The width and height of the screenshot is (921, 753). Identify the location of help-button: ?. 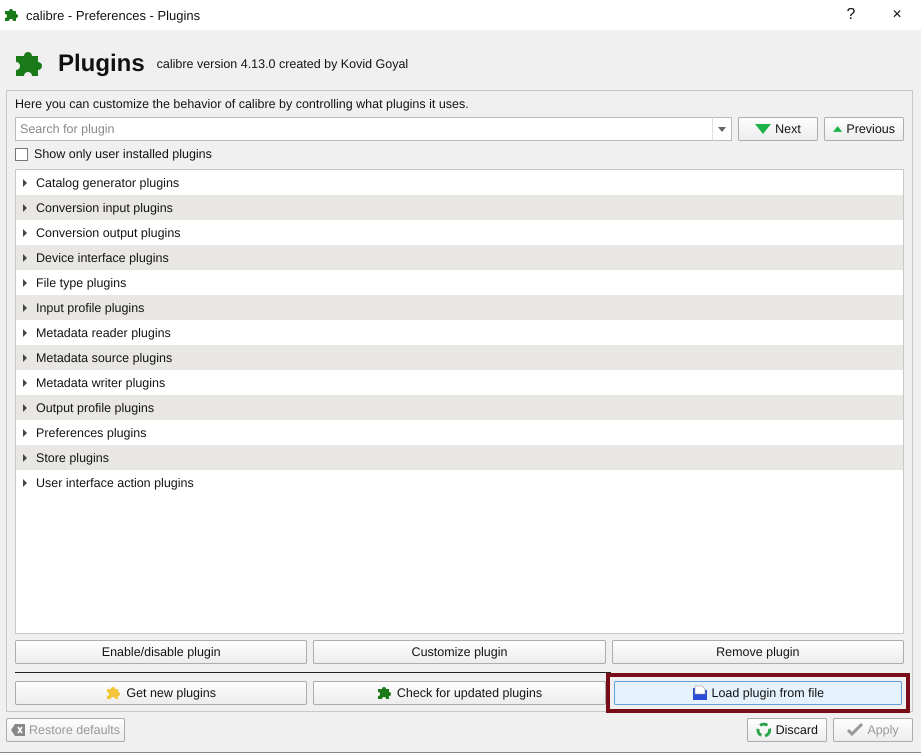
(851, 15).